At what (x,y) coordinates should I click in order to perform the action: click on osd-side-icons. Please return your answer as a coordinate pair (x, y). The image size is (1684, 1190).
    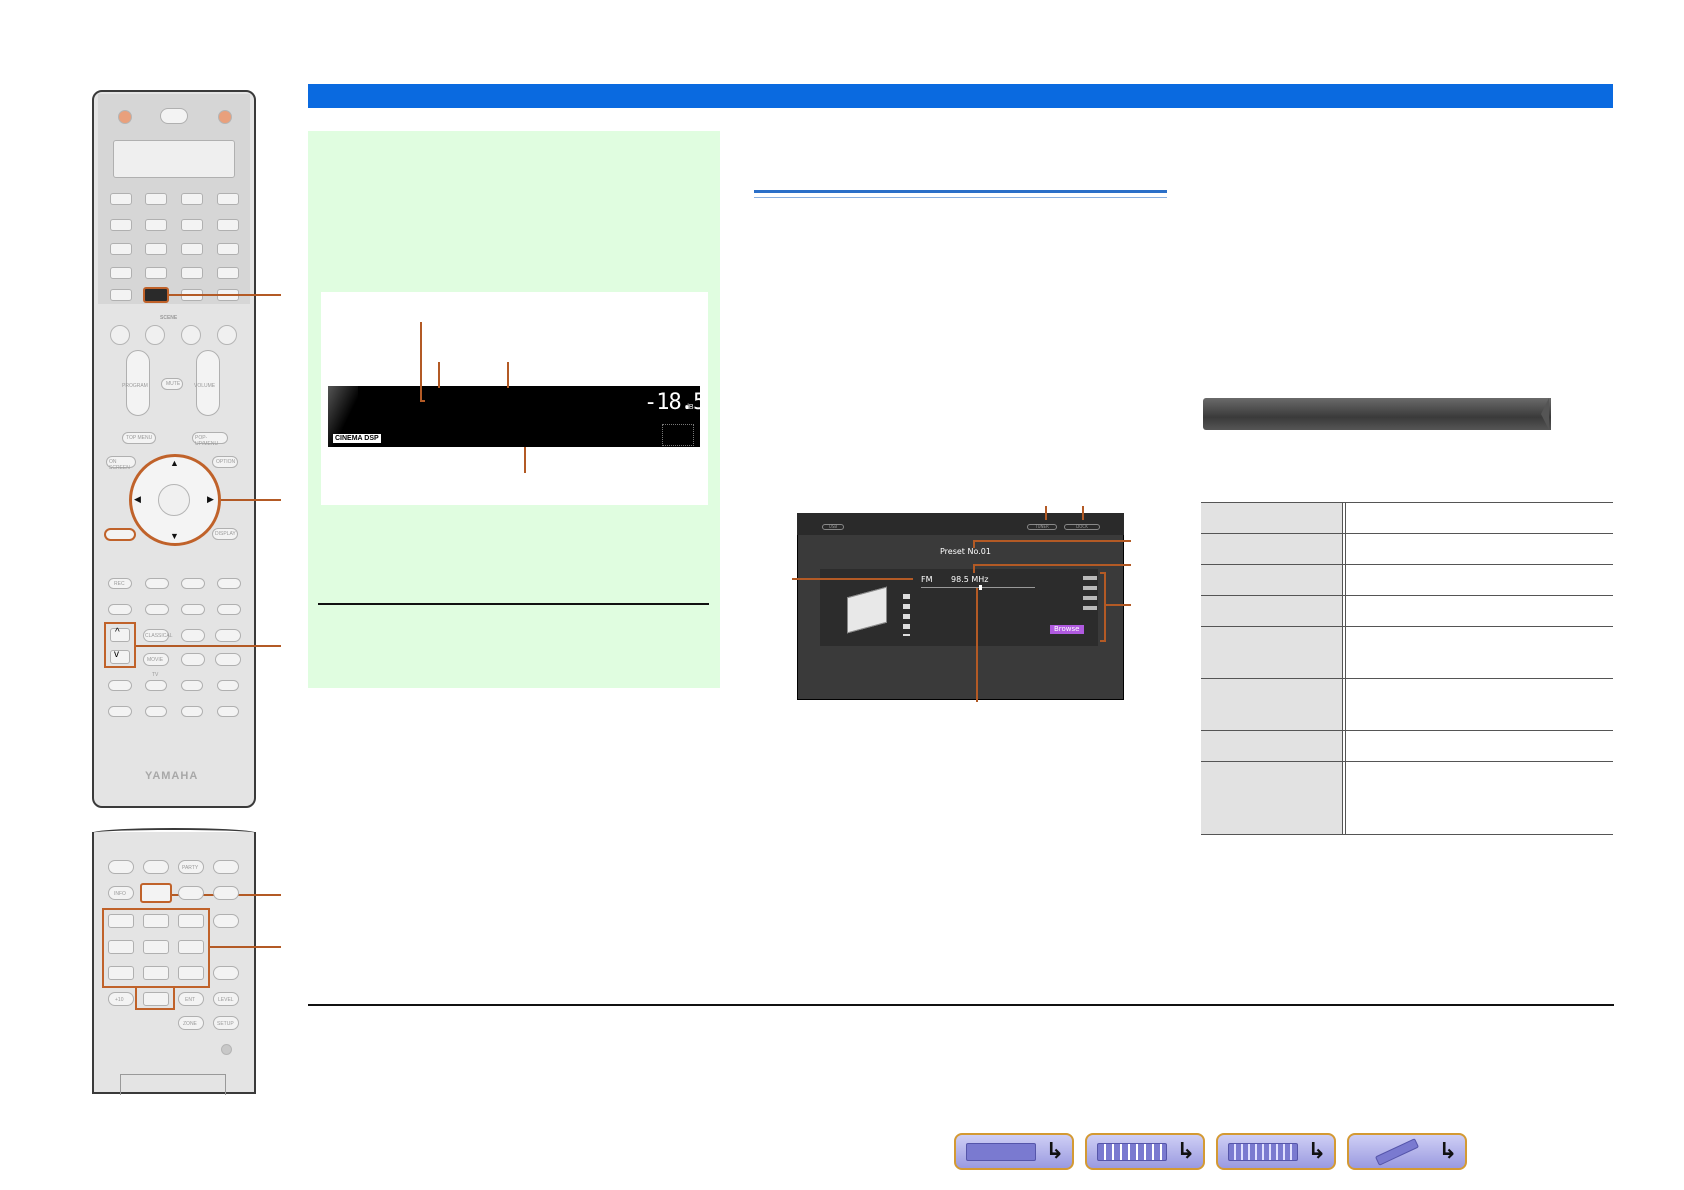
    Looking at the image, I should click on (1090, 596).